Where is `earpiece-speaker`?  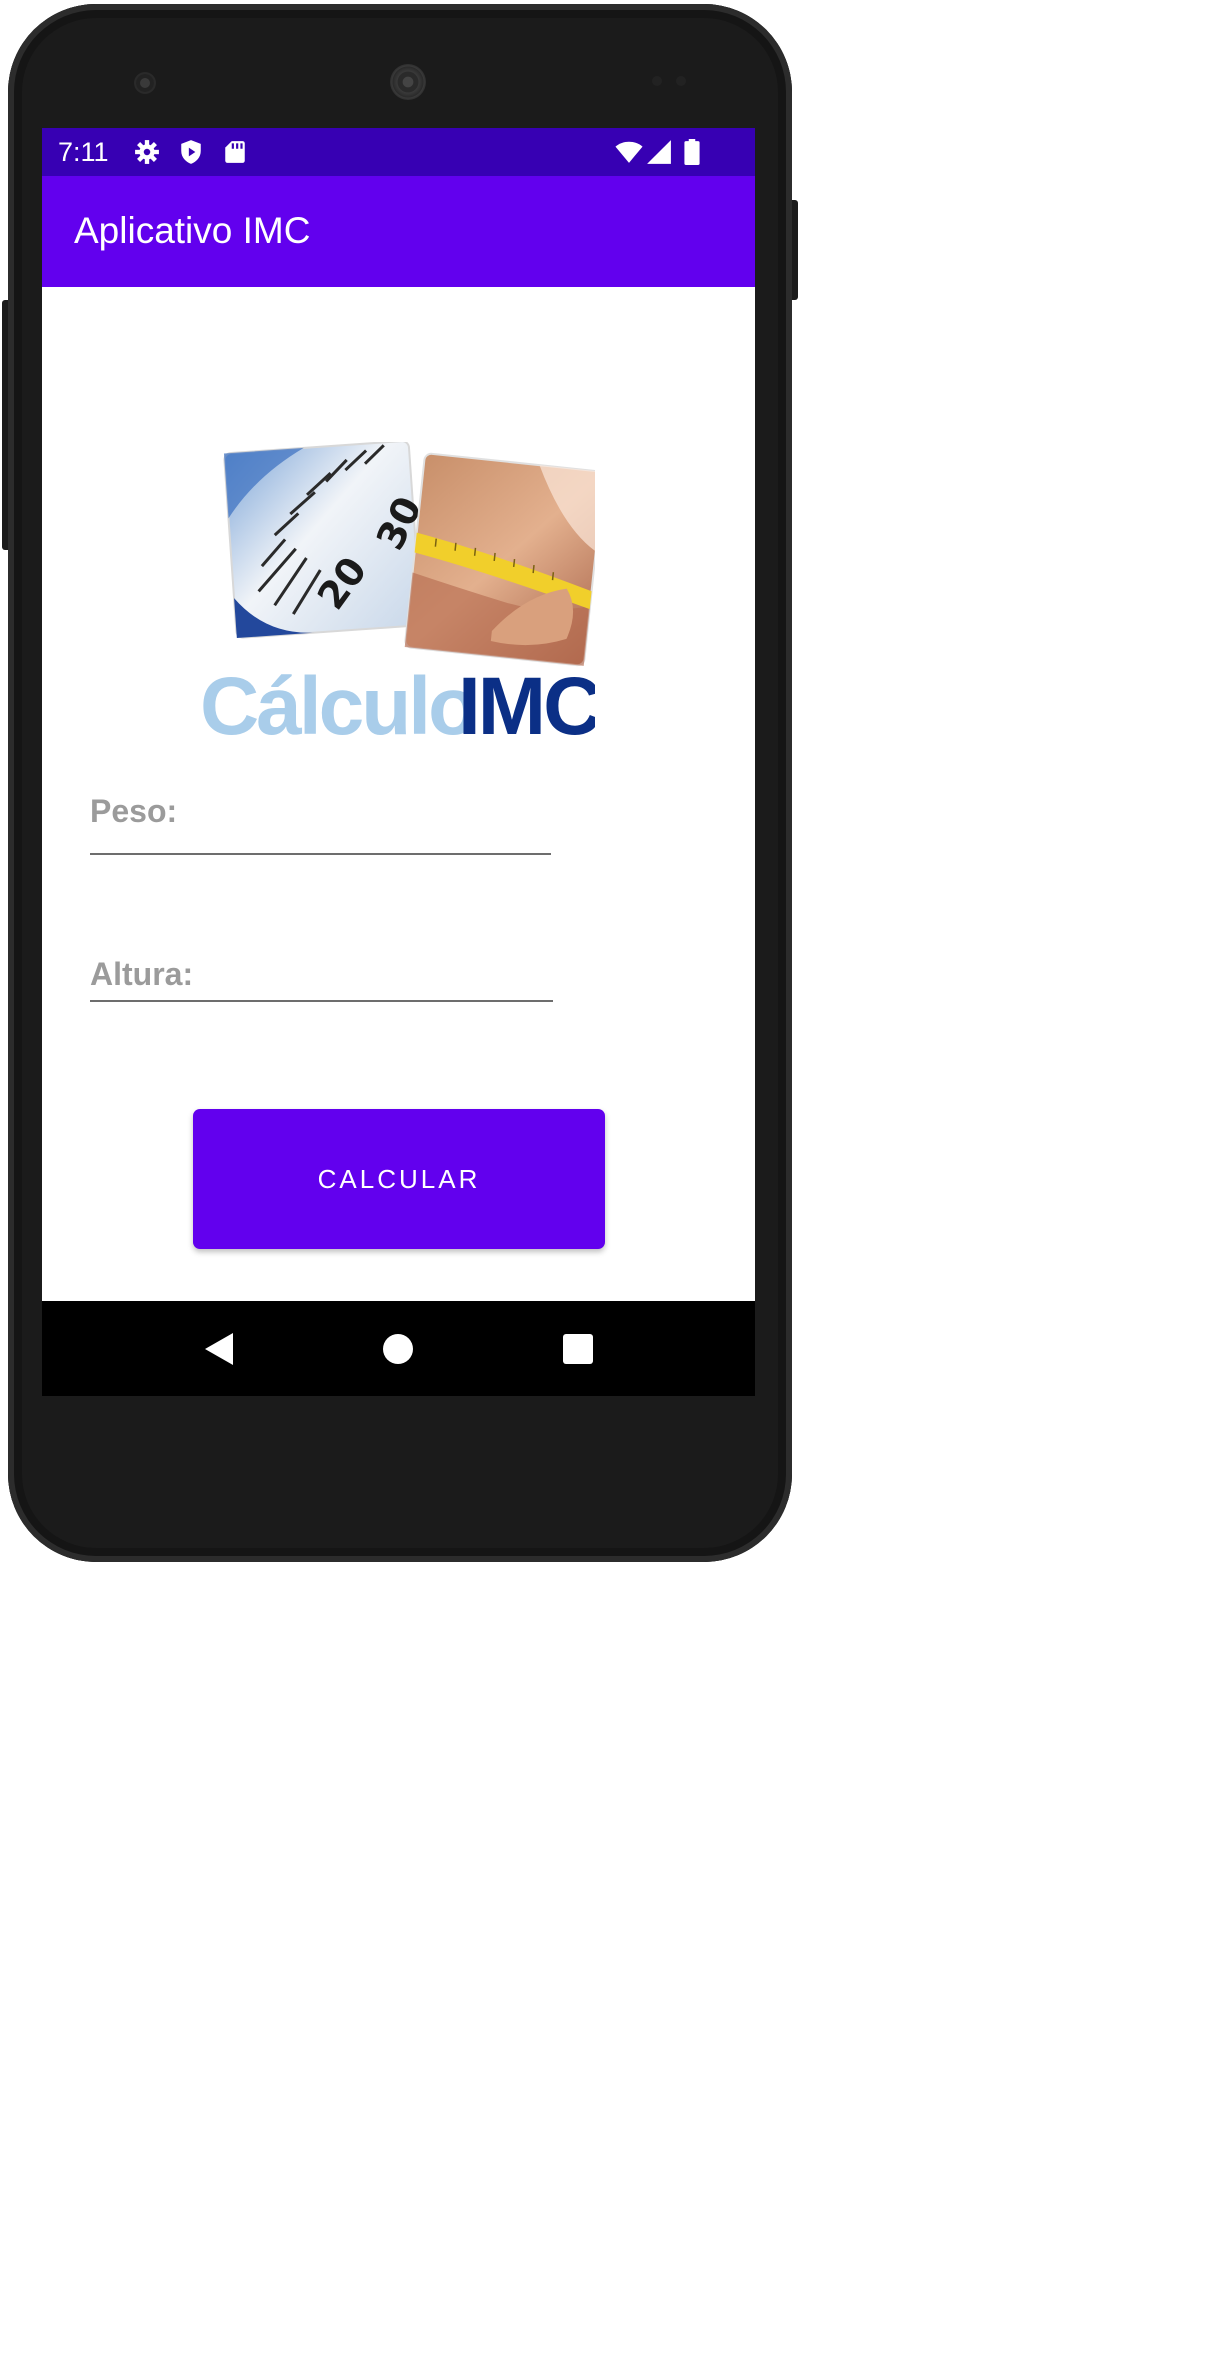
earpiece-speaker is located at coordinates (408, 82).